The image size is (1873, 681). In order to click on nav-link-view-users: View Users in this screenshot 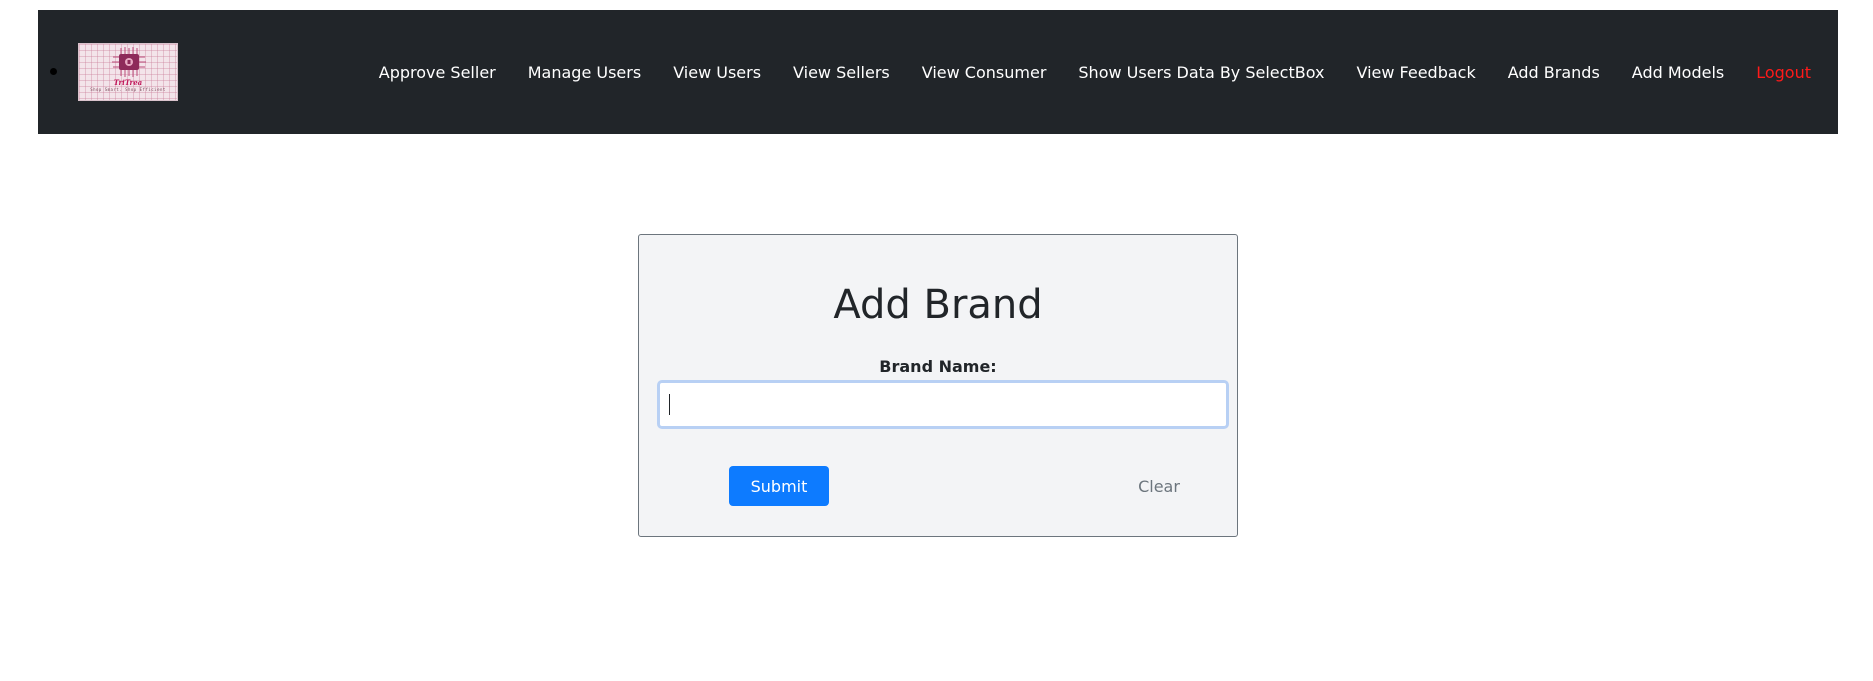, I will do `click(717, 72)`.